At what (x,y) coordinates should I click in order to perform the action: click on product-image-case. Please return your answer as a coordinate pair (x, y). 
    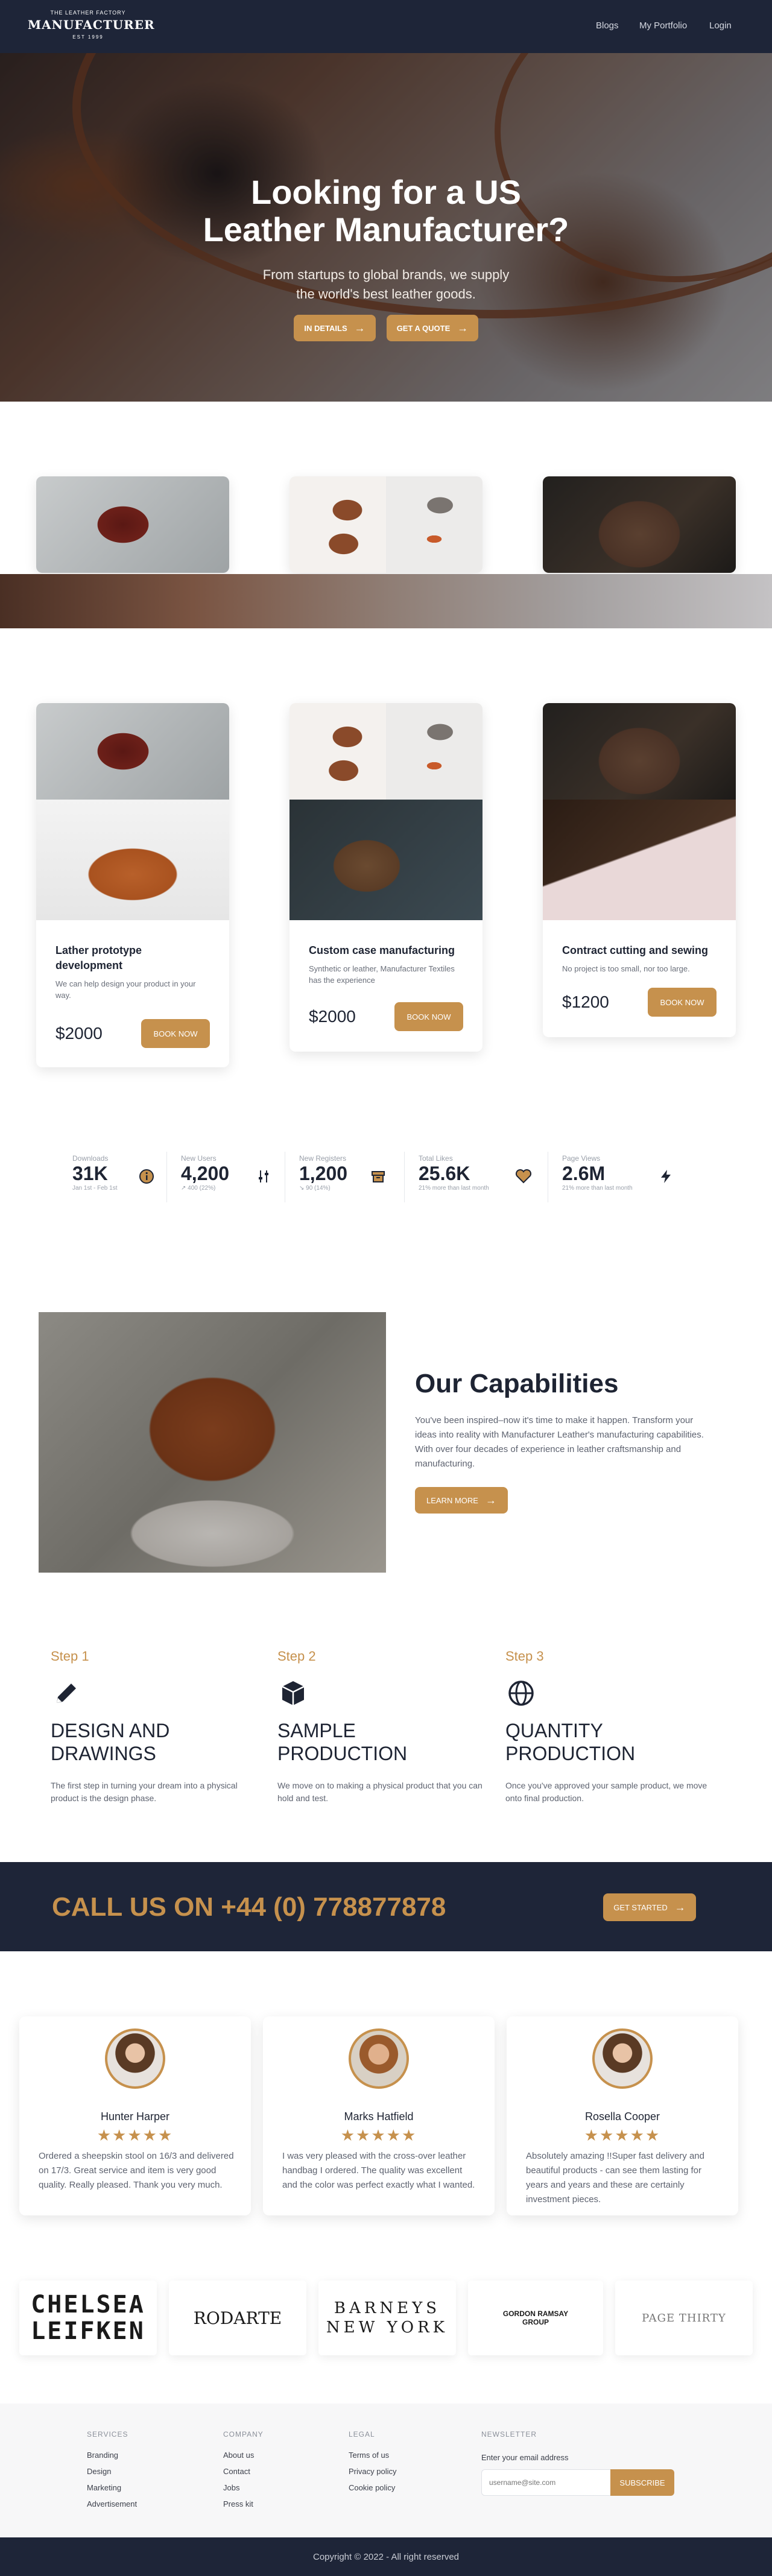
    Looking at the image, I should click on (386, 860).